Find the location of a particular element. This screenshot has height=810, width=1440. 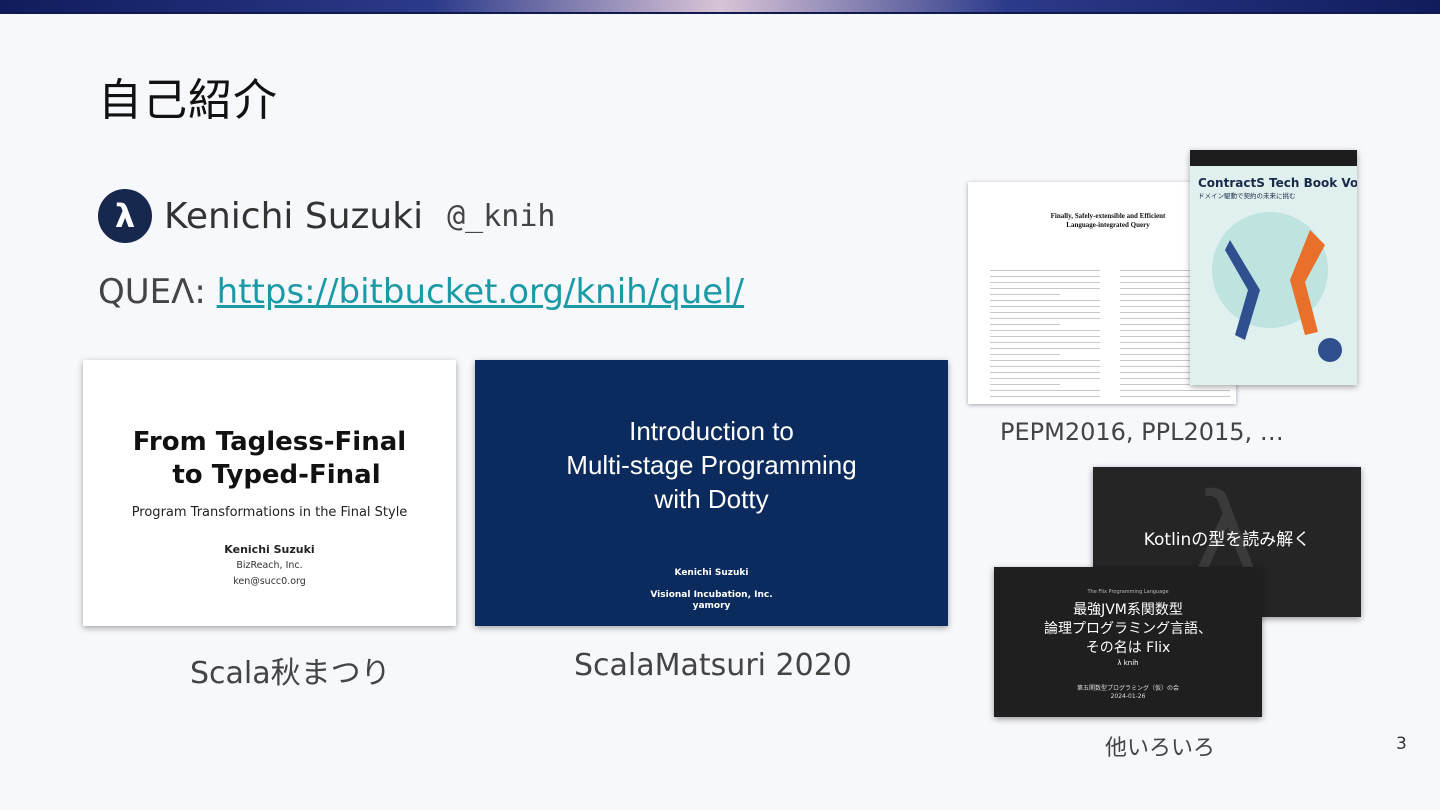

talk-event: 第五関数型プログラミング（仮）の会 2024-01-26 is located at coordinates (1128, 693).